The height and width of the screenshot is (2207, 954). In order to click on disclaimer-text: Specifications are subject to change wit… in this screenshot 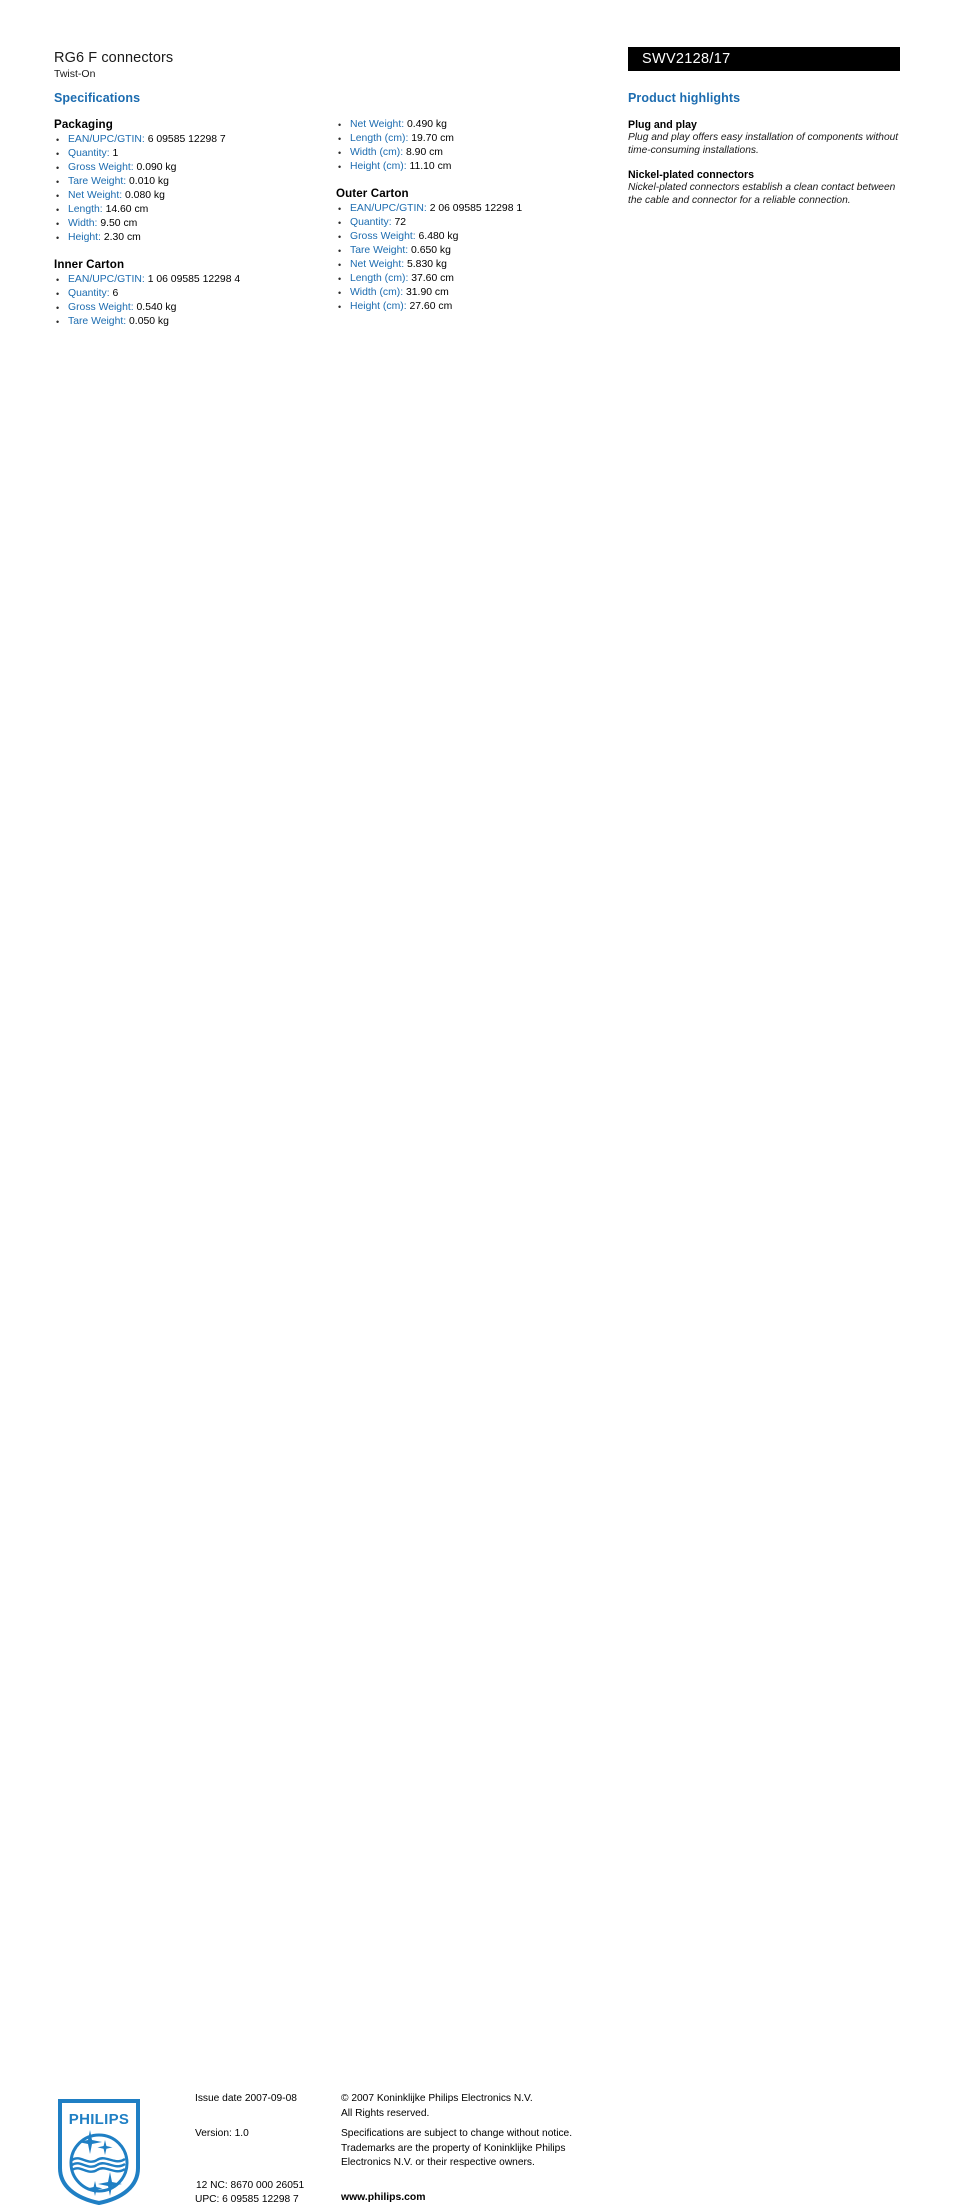, I will do `click(457, 2148)`.